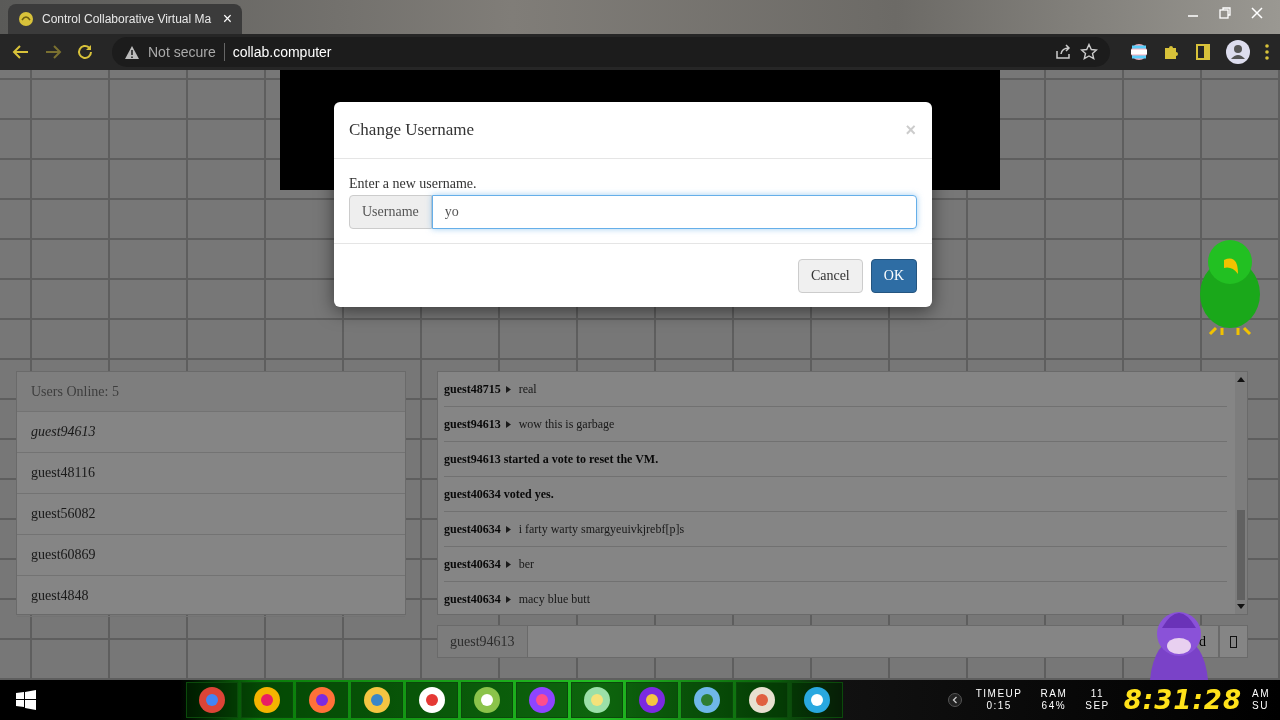 The height and width of the screenshot is (720, 1280). I want to click on browser-tab: Control Collaborative Virtual Ma ×, so click(125, 19).